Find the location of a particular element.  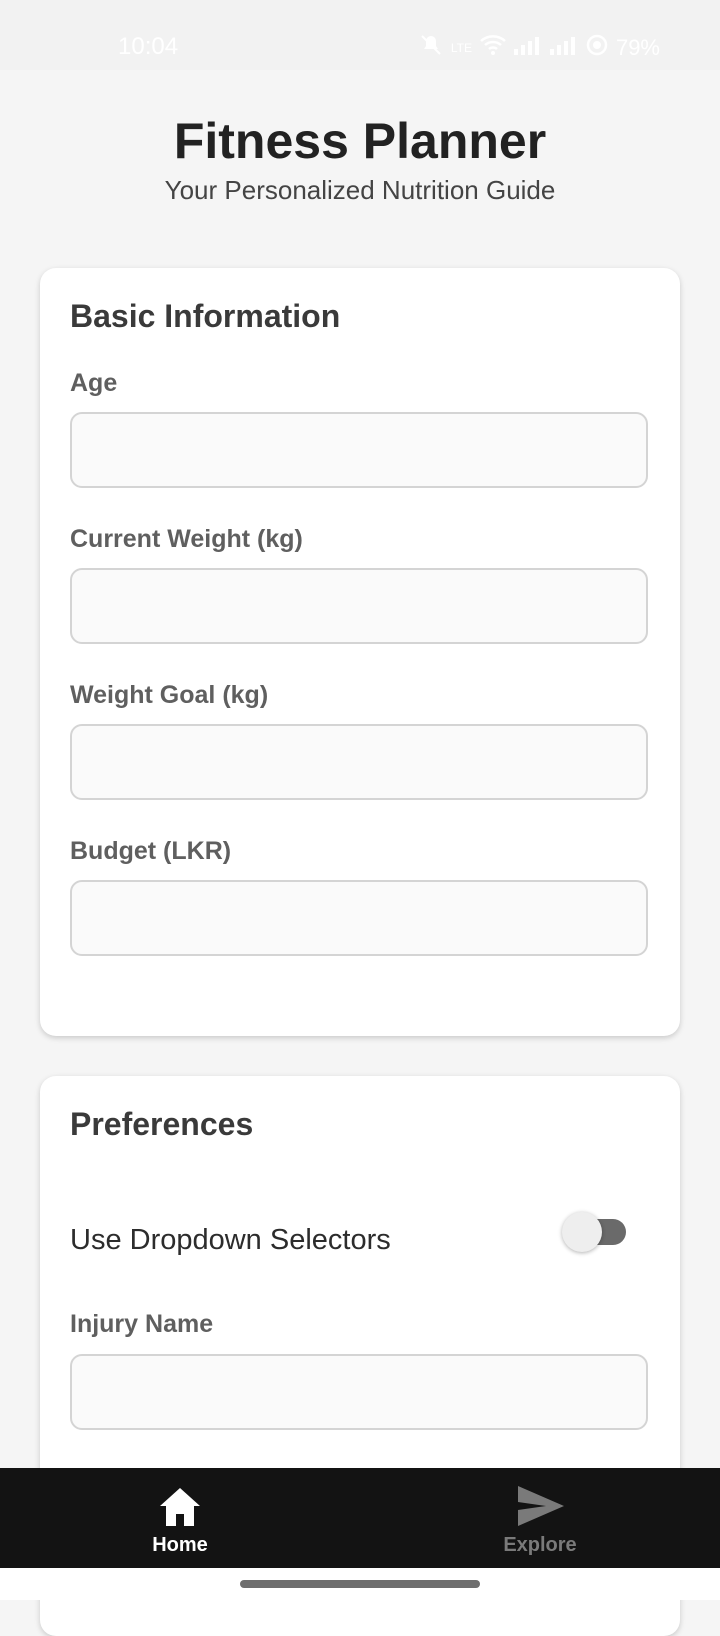

home-icon is located at coordinates (180, 1508).